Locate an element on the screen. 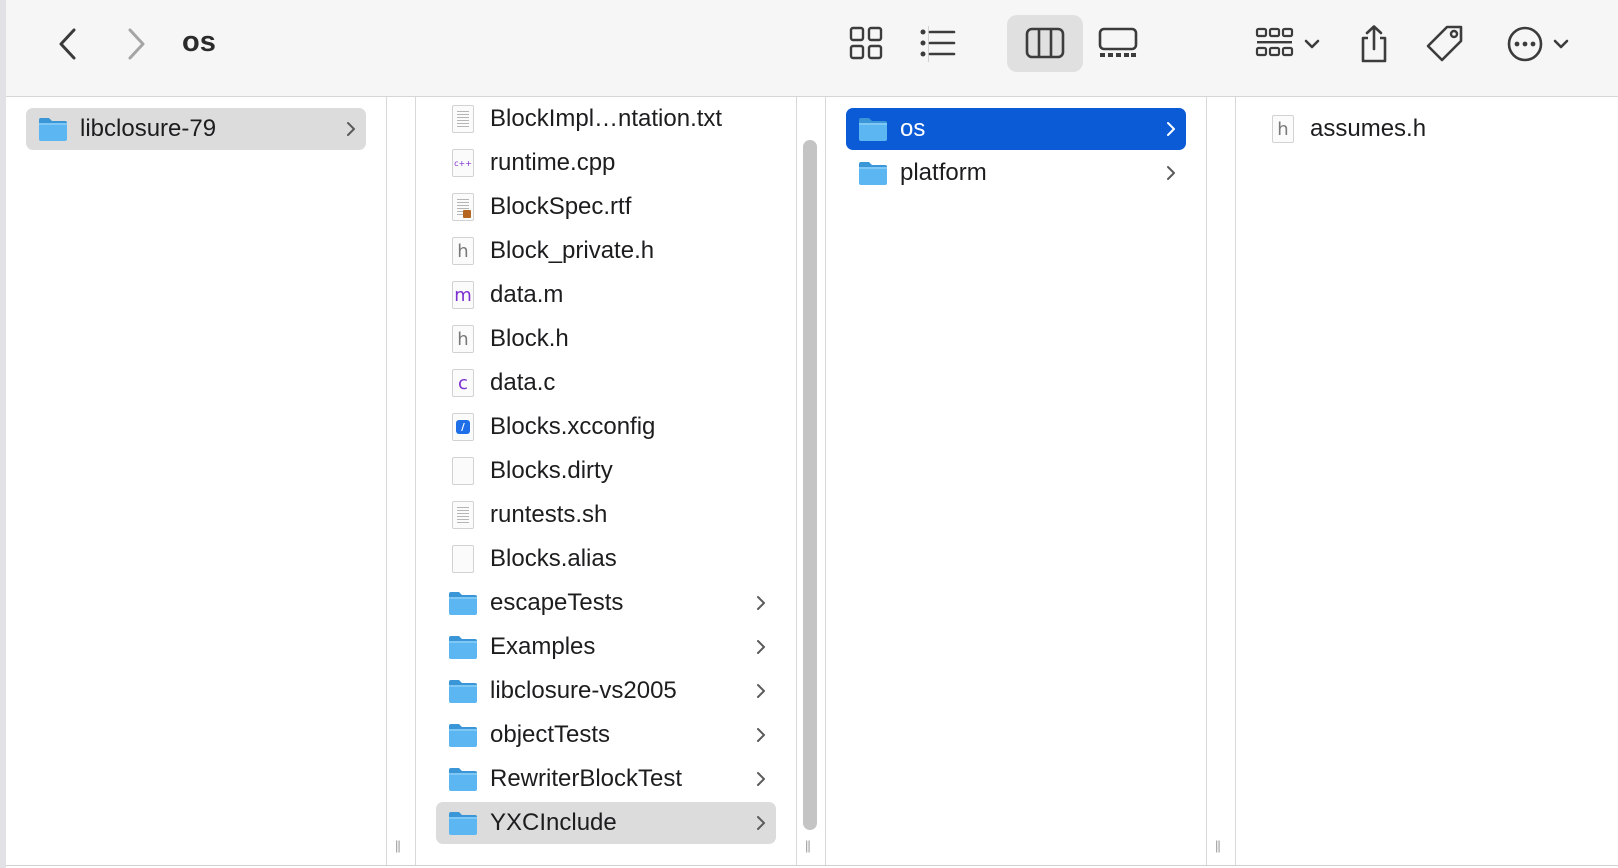 The width and height of the screenshot is (1618, 868). folder-row: escapeTests is located at coordinates (606, 603).